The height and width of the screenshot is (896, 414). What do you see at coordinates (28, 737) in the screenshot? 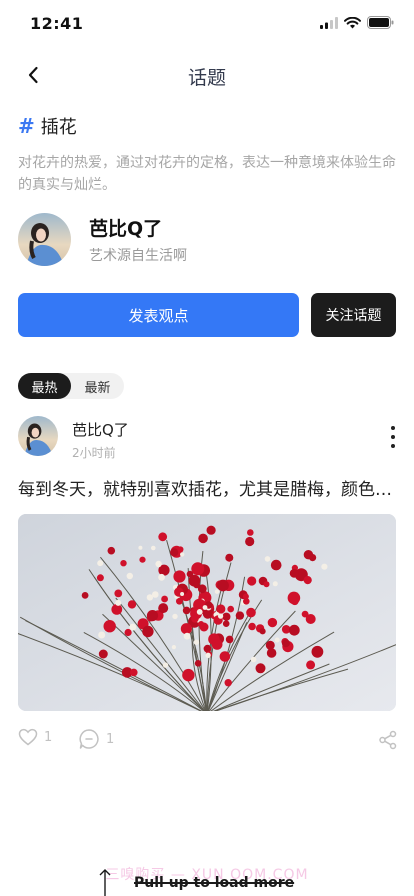
I see `heart-icon` at bounding box center [28, 737].